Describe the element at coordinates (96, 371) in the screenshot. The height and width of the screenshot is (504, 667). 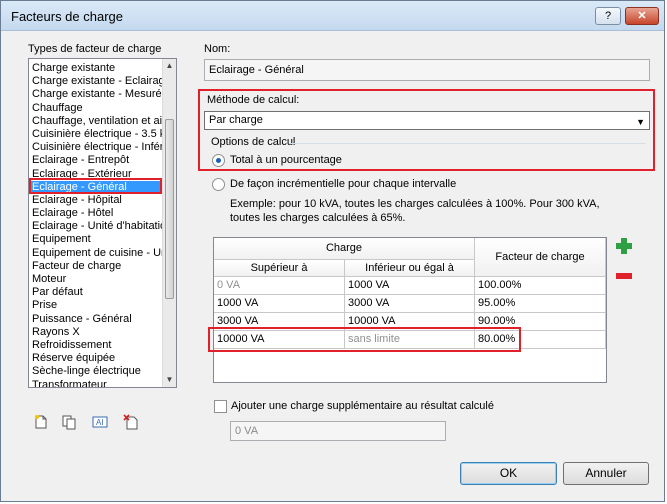
I see `list-item: Sèche-linge électrique` at that location.